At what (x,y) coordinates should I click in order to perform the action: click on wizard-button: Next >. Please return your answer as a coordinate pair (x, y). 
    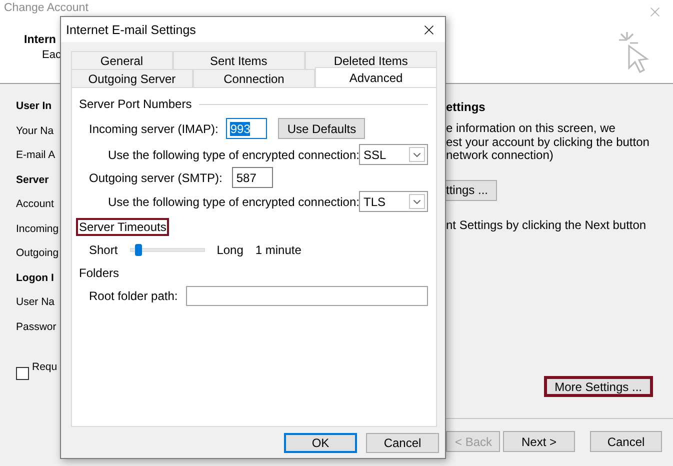
    Looking at the image, I should click on (539, 441).